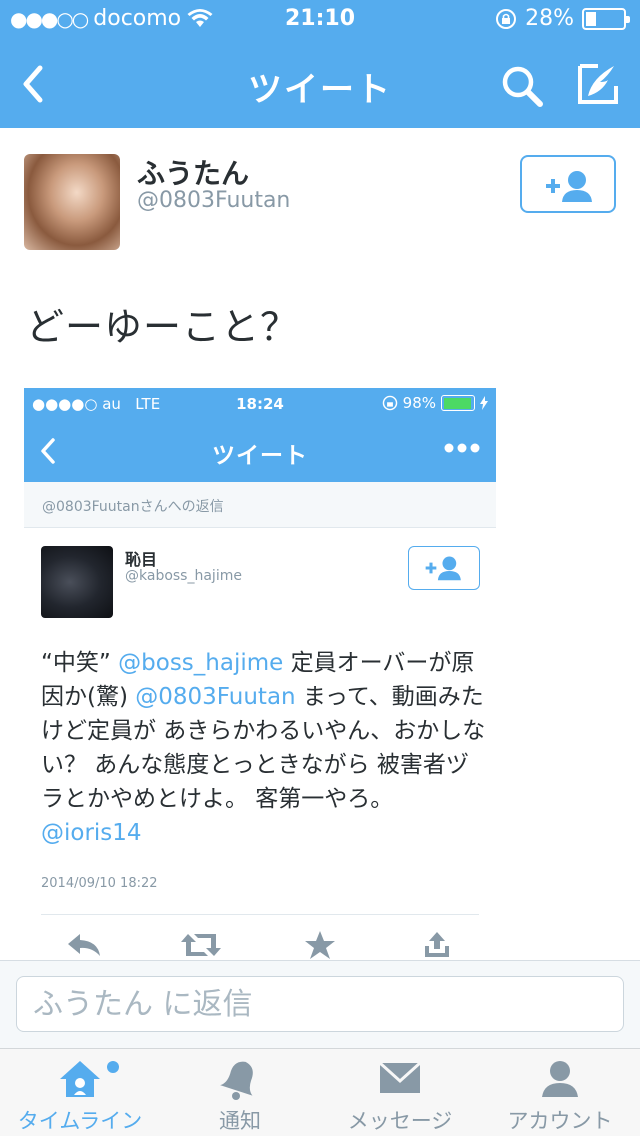  What do you see at coordinates (389, 403) in the screenshot?
I see `embedded-rotation-lock-icon` at bounding box center [389, 403].